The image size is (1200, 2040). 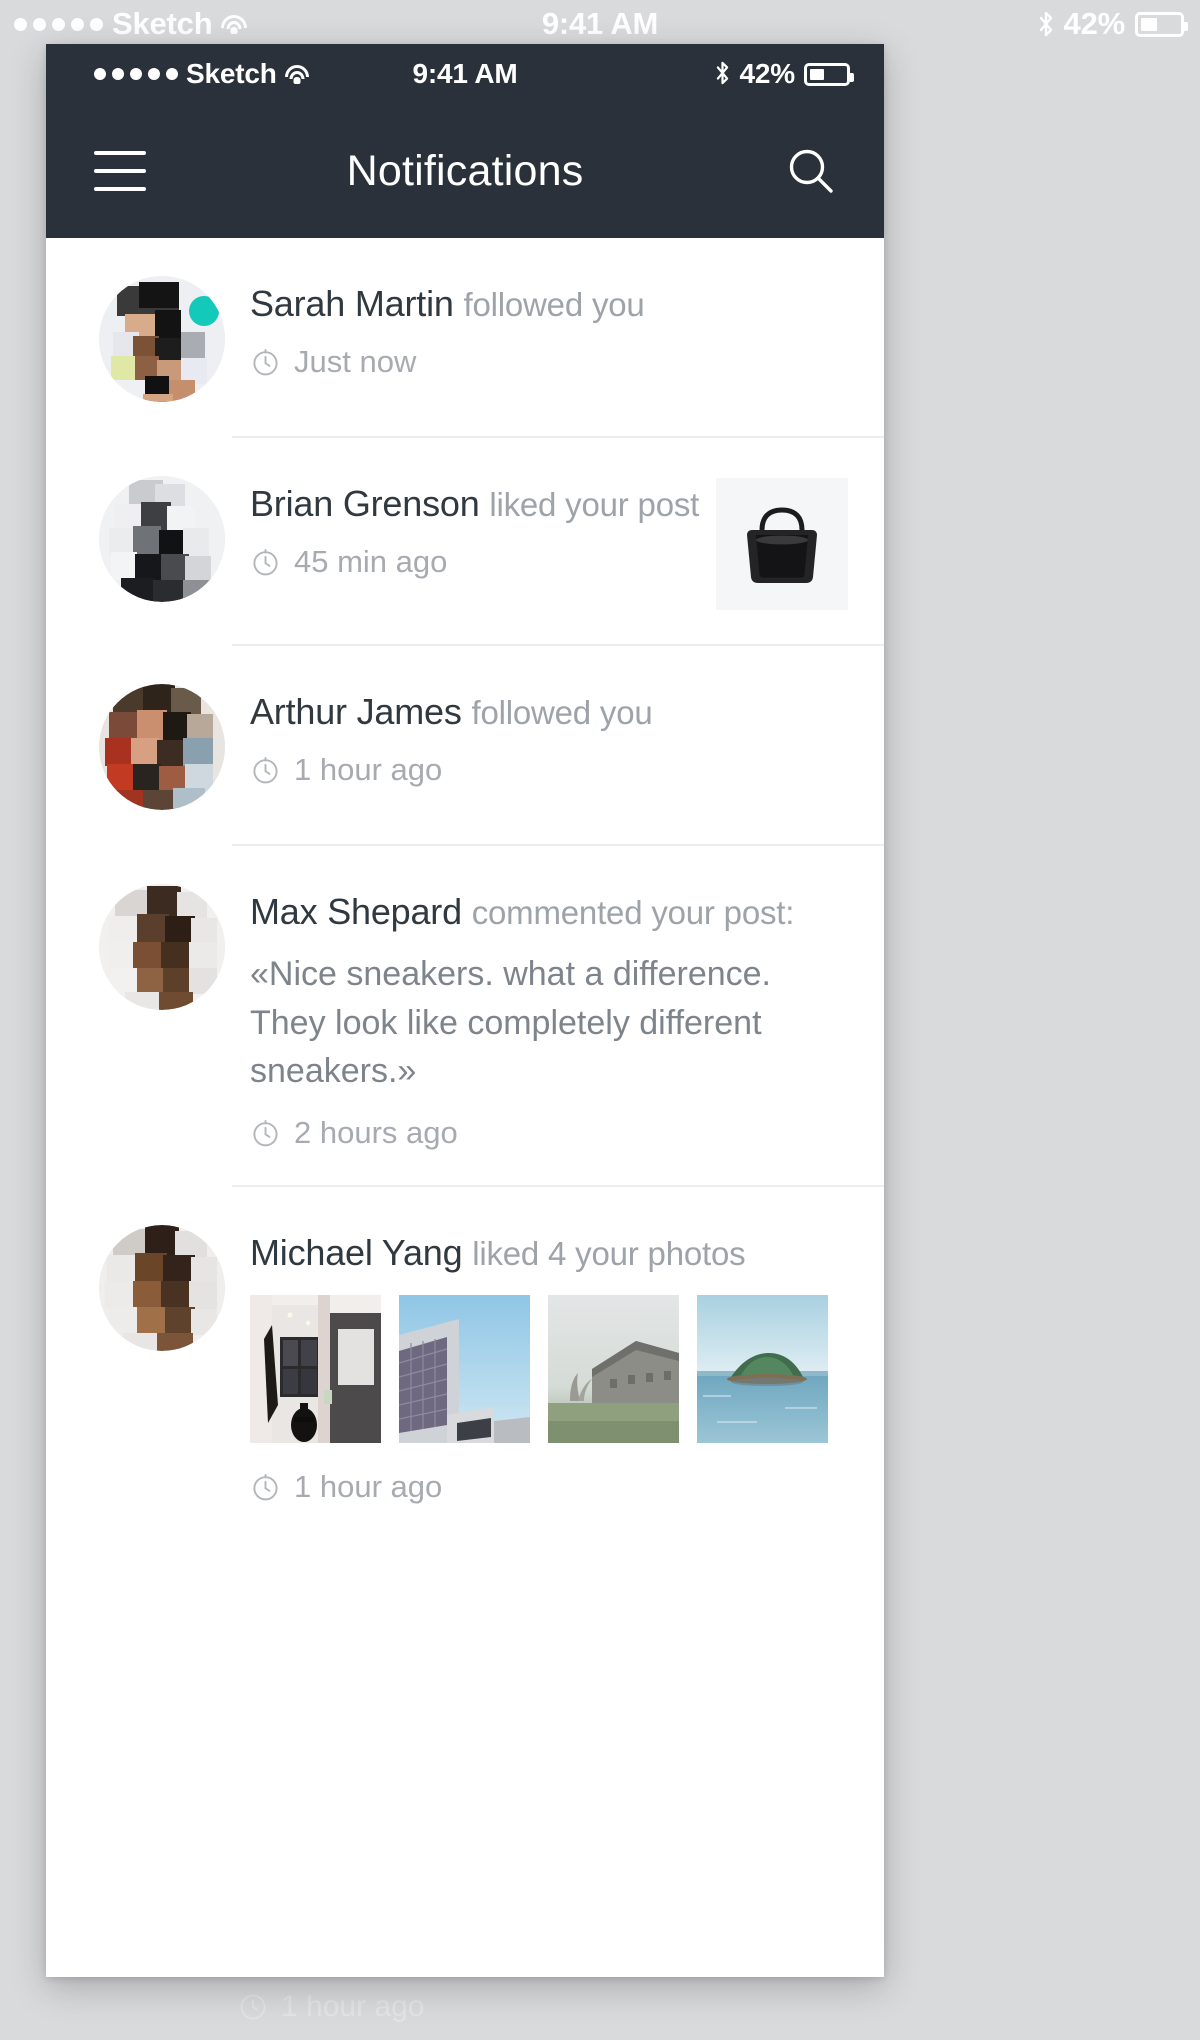 What do you see at coordinates (365, 503) in the screenshot?
I see `user-name: Brian Grenson` at bounding box center [365, 503].